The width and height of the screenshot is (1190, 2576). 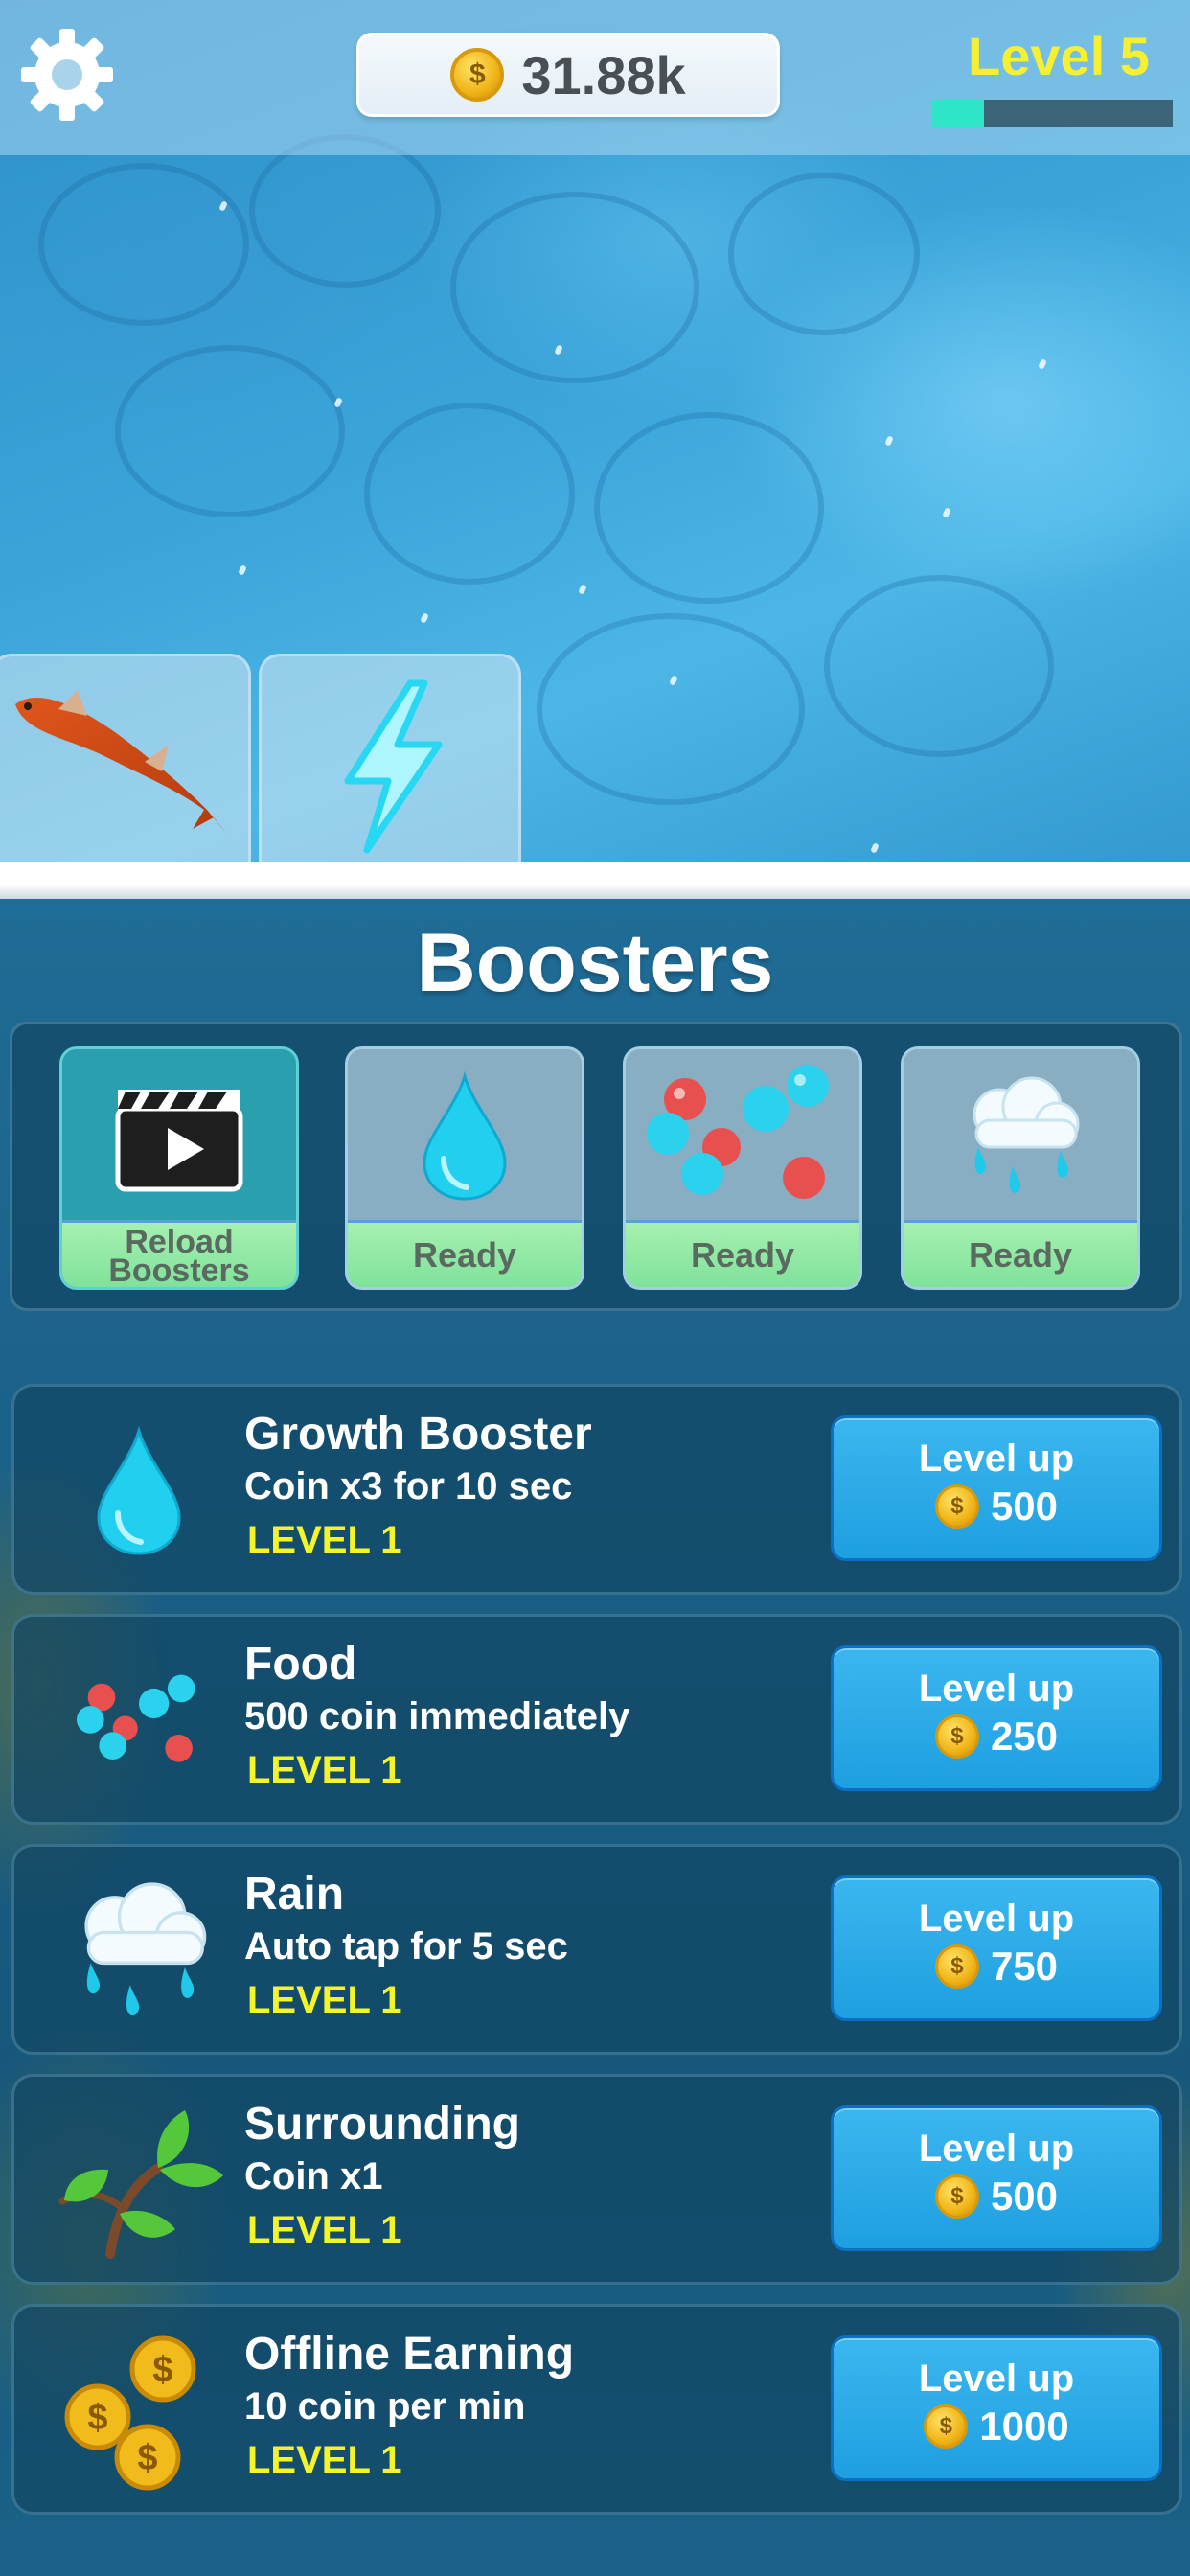 What do you see at coordinates (1052, 113) in the screenshot?
I see `xp-progress-bar` at bounding box center [1052, 113].